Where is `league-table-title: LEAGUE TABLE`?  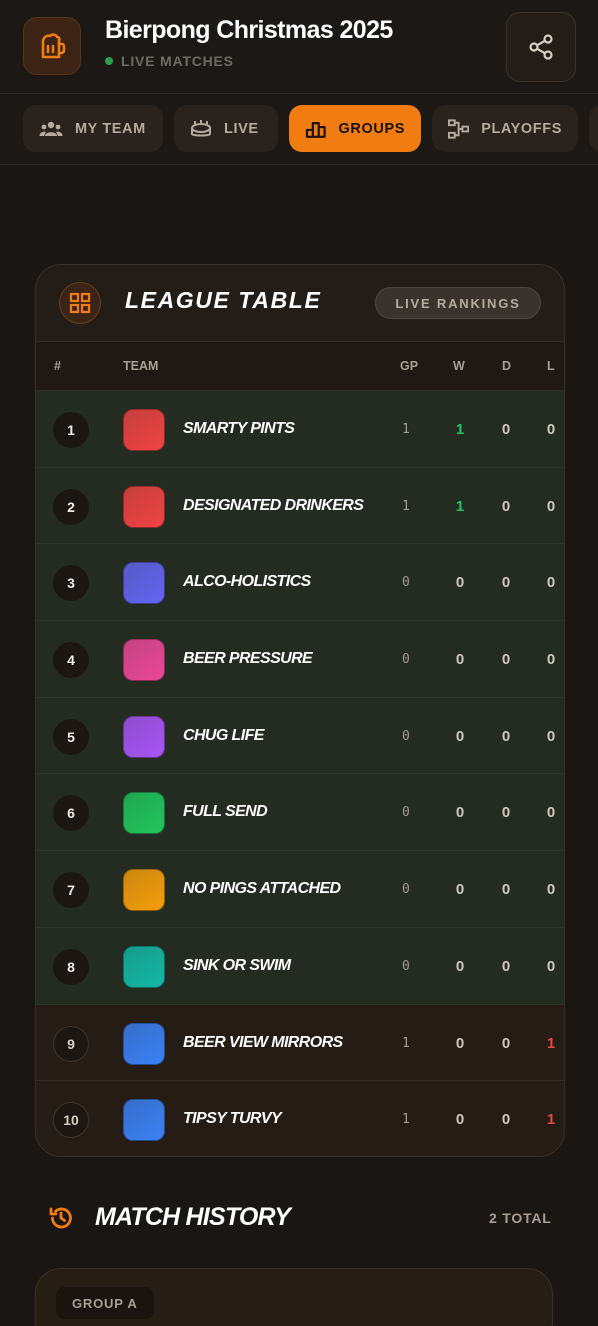
league-table-title: LEAGUE TABLE is located at coordinates (223, 300).